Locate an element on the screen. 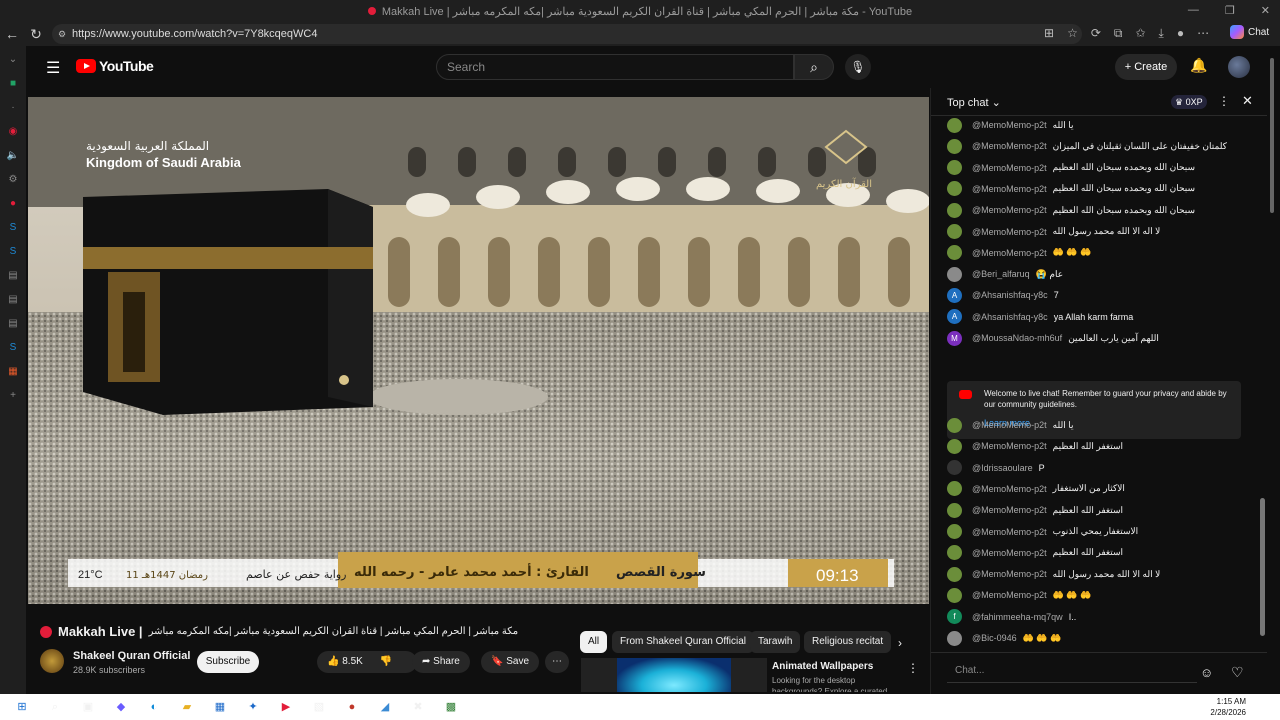 Image resolution: width=1280 pixels, height=720 pixels. chip-religious: Religious recitat is located at coordinates (848, 642).